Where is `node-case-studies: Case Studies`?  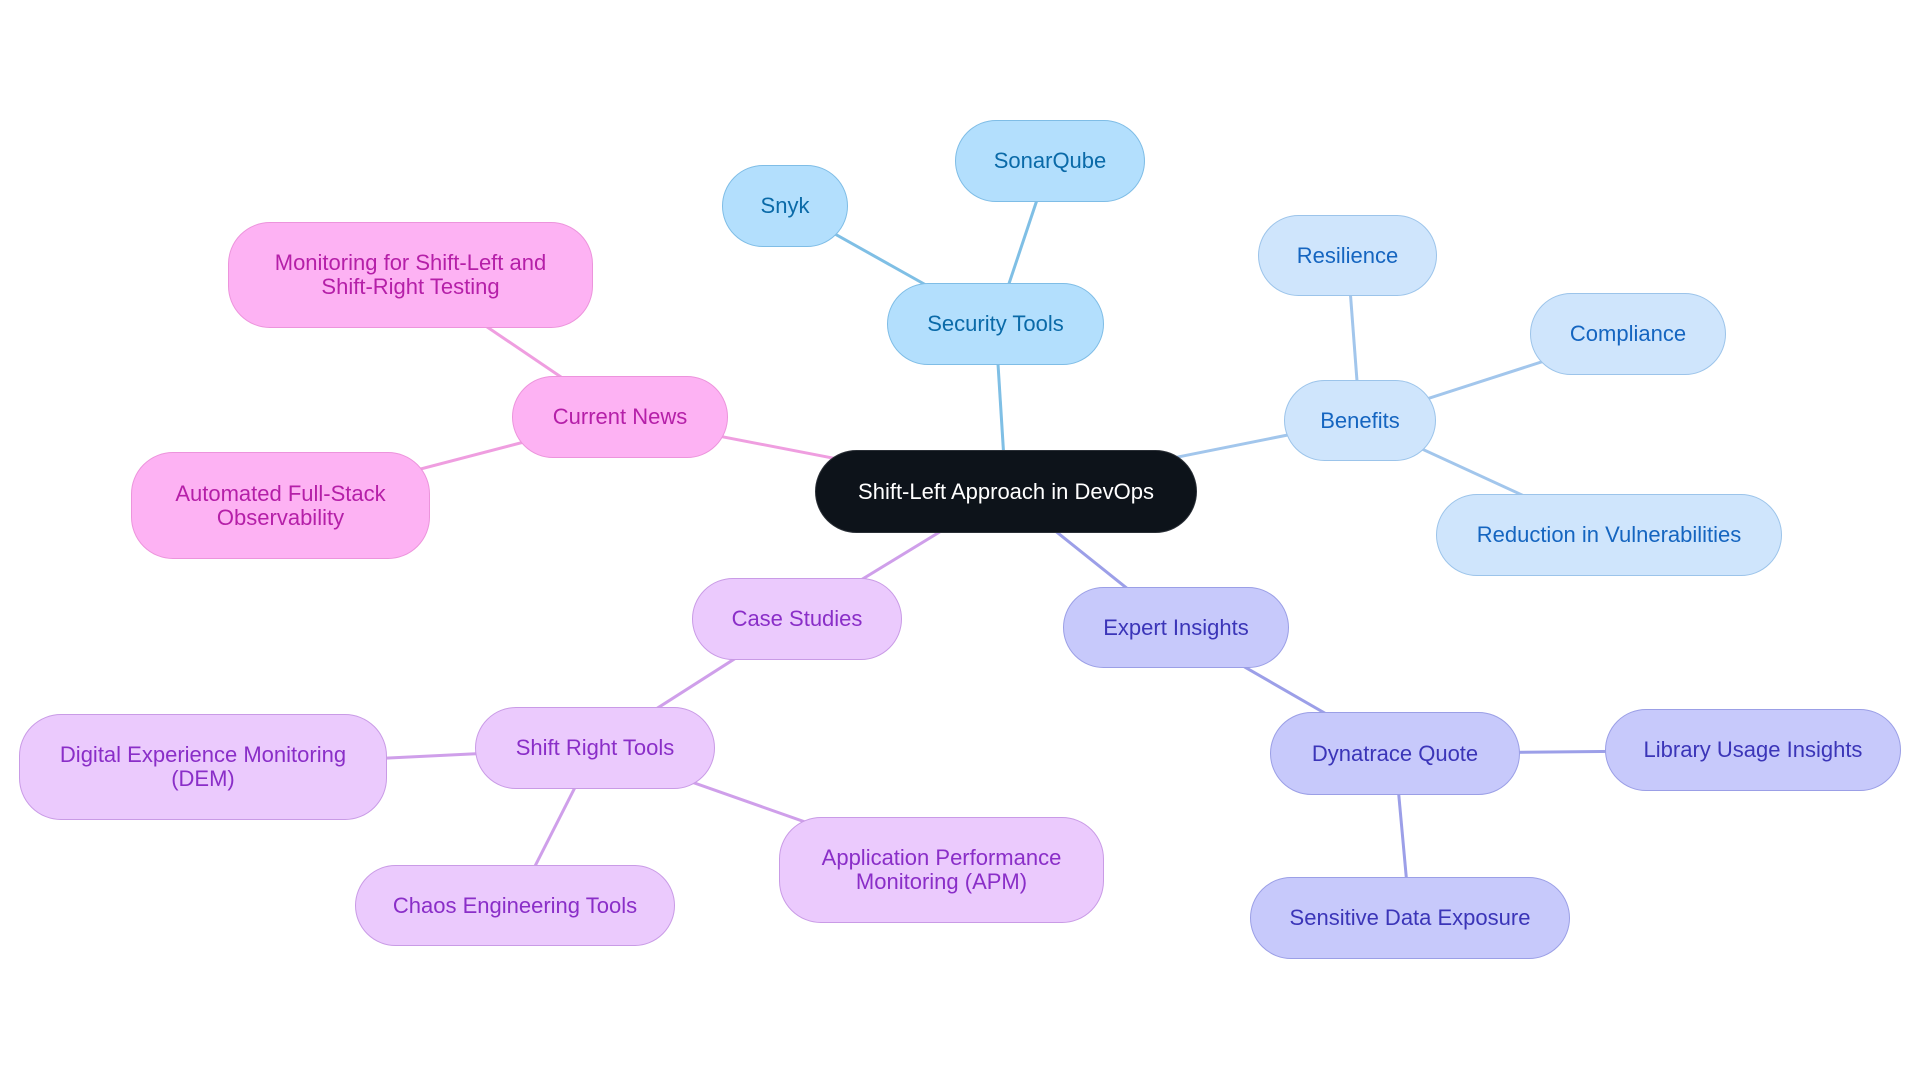 node-case-studies: Case Studies is located at coordinates (797, 619).